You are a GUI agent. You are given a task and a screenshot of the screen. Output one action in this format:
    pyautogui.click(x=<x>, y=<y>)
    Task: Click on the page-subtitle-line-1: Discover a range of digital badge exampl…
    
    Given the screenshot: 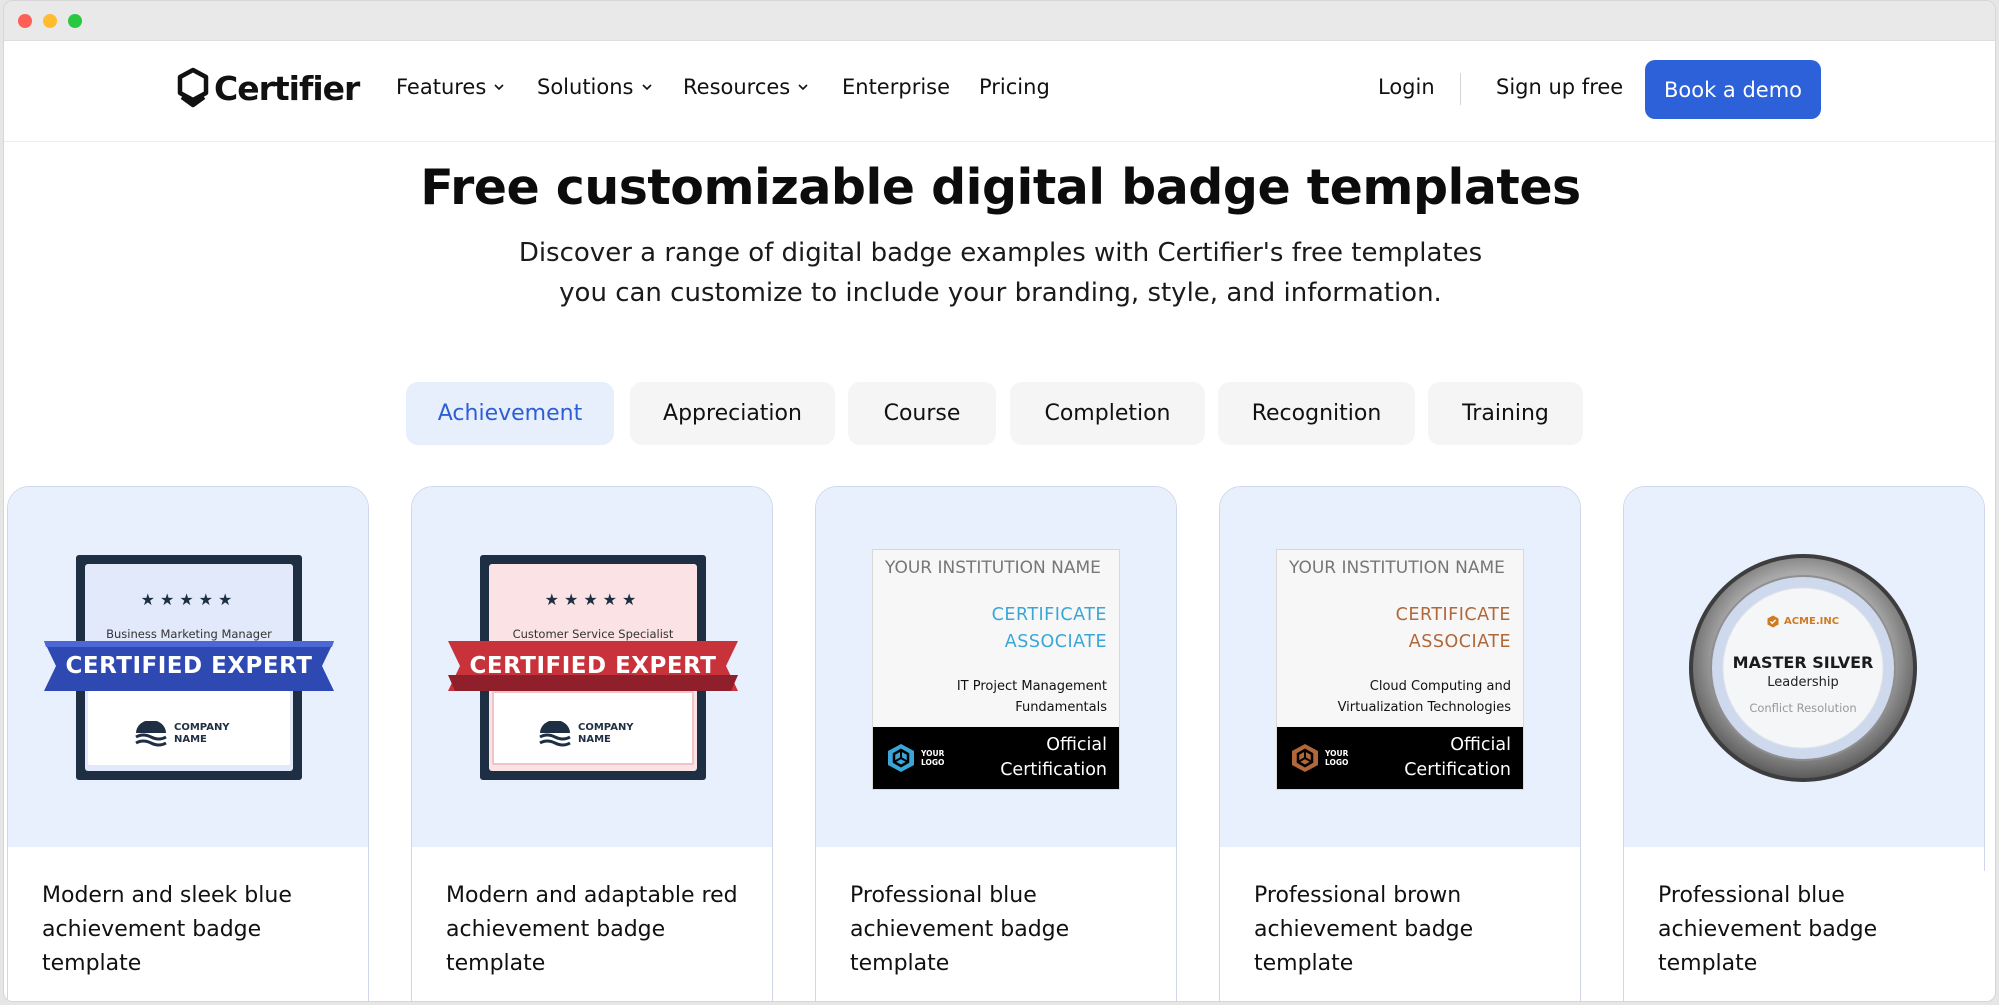 What is the action you would take?
    pyautogui.click(x=1000, y=253)
    